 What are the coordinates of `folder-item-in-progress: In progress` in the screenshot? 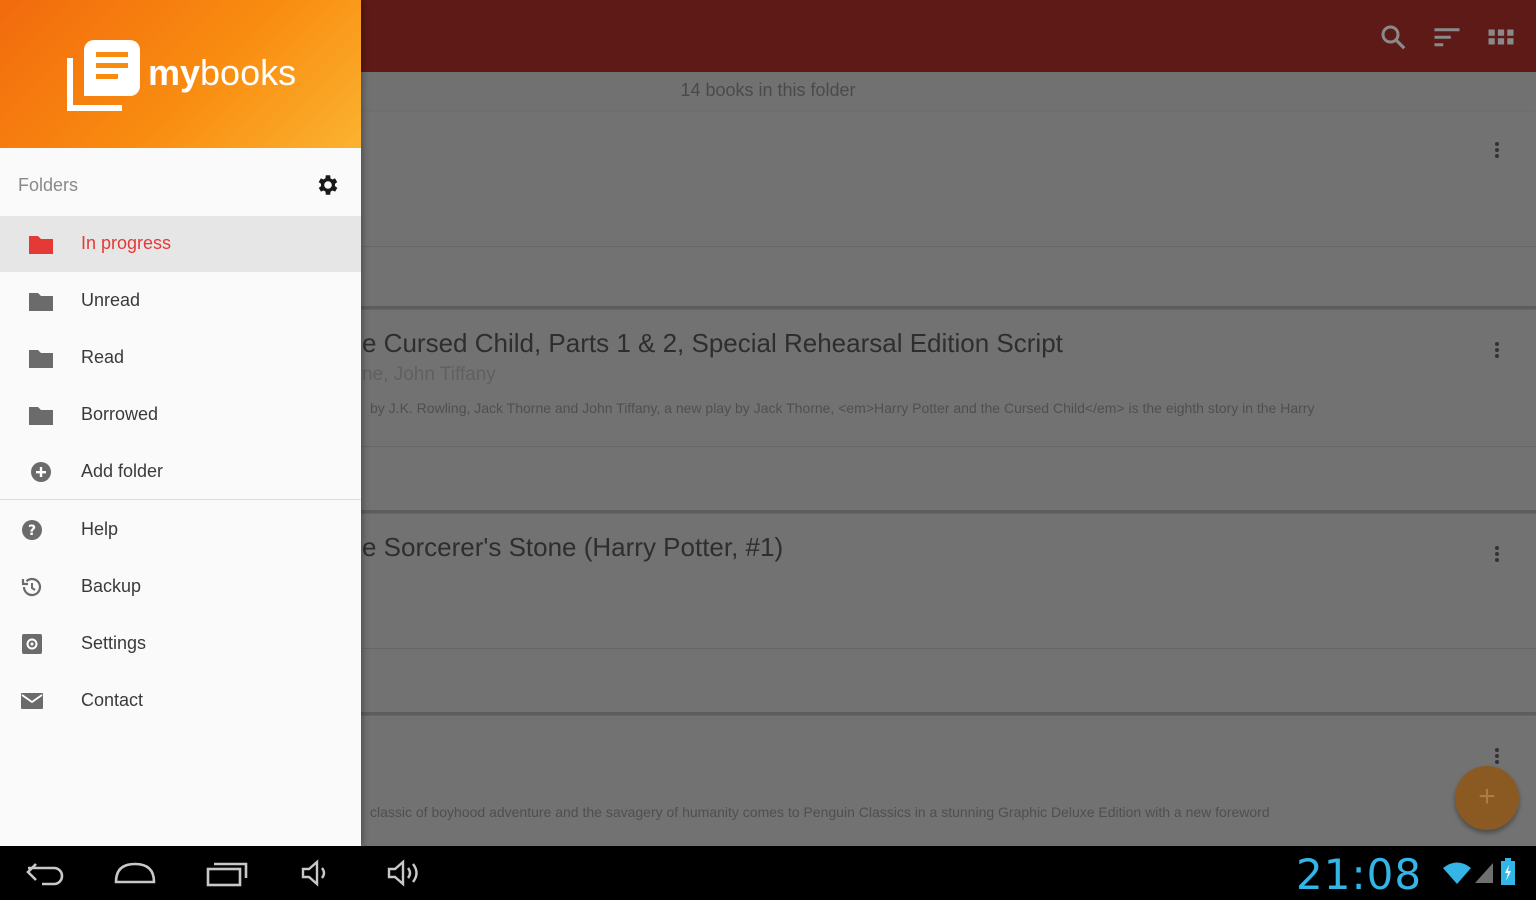 It's located at (180, 244).